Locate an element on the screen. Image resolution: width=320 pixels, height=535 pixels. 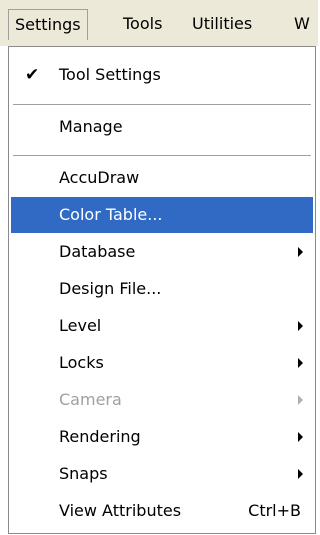
menubar-tools: Tools is located at coordinates (142, 24).